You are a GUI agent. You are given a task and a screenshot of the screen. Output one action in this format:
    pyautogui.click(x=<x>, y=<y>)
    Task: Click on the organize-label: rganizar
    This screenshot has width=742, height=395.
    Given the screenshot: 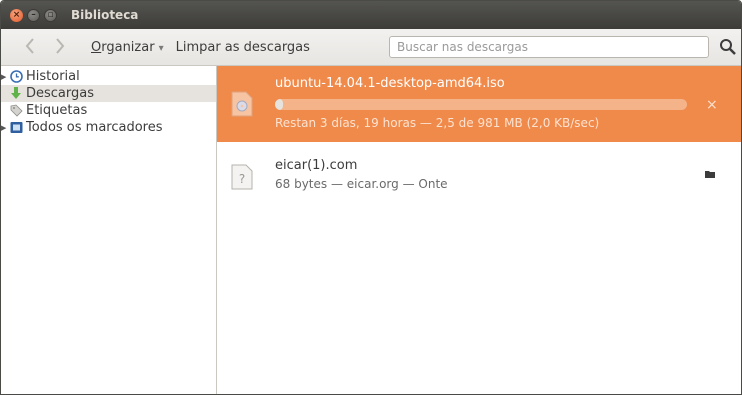 What is the action you would take?
    pyautogui.click(x=128, y=47)
    